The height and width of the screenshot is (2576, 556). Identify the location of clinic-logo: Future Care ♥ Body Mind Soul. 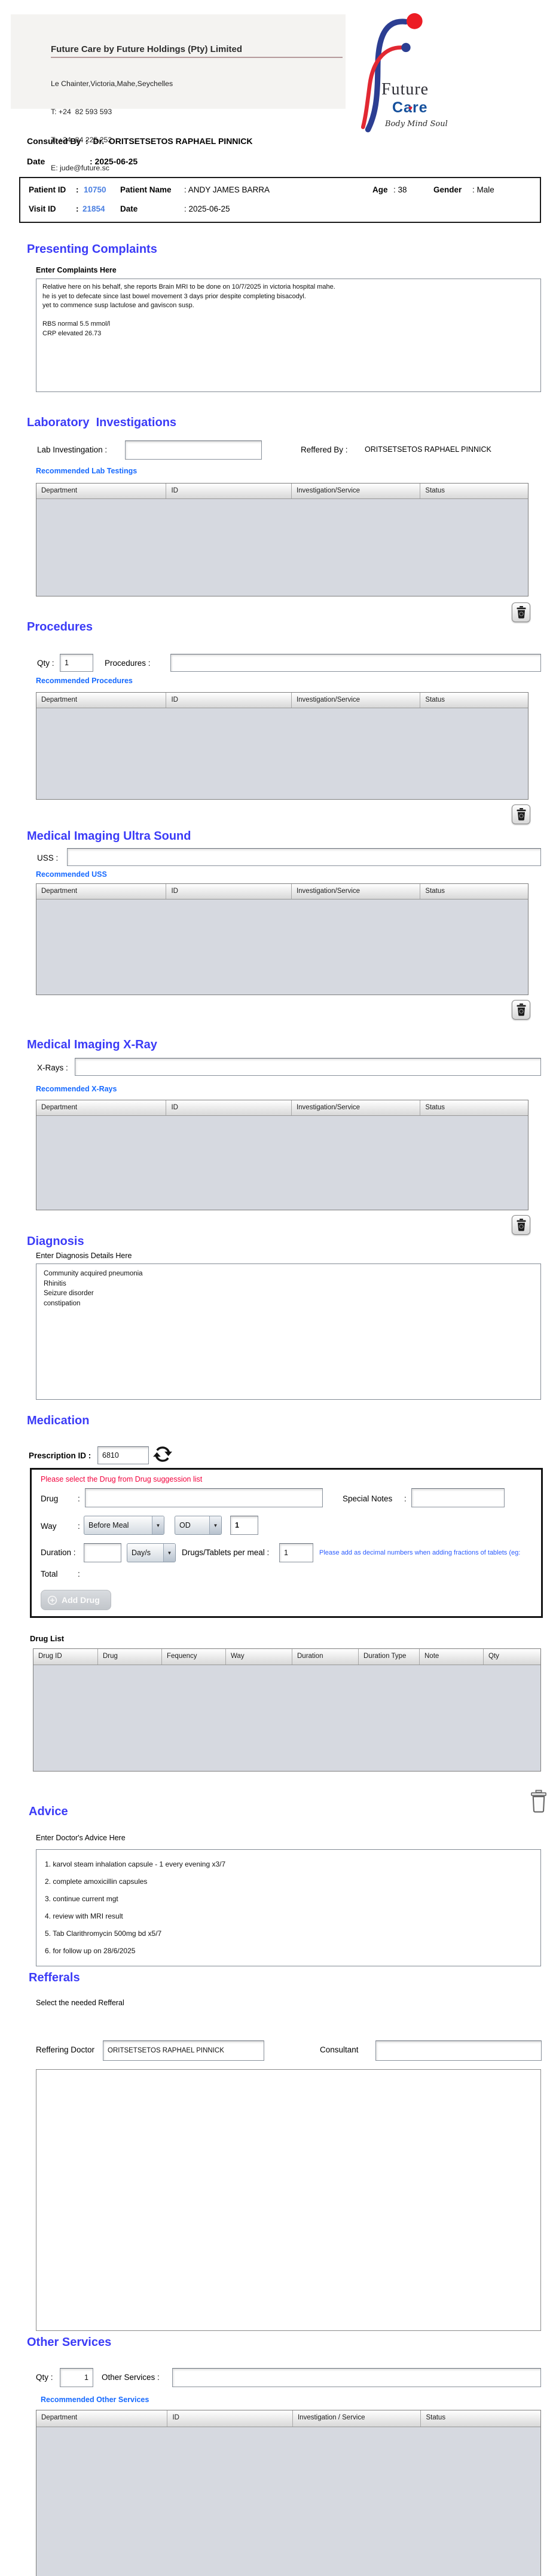
(417, 71).